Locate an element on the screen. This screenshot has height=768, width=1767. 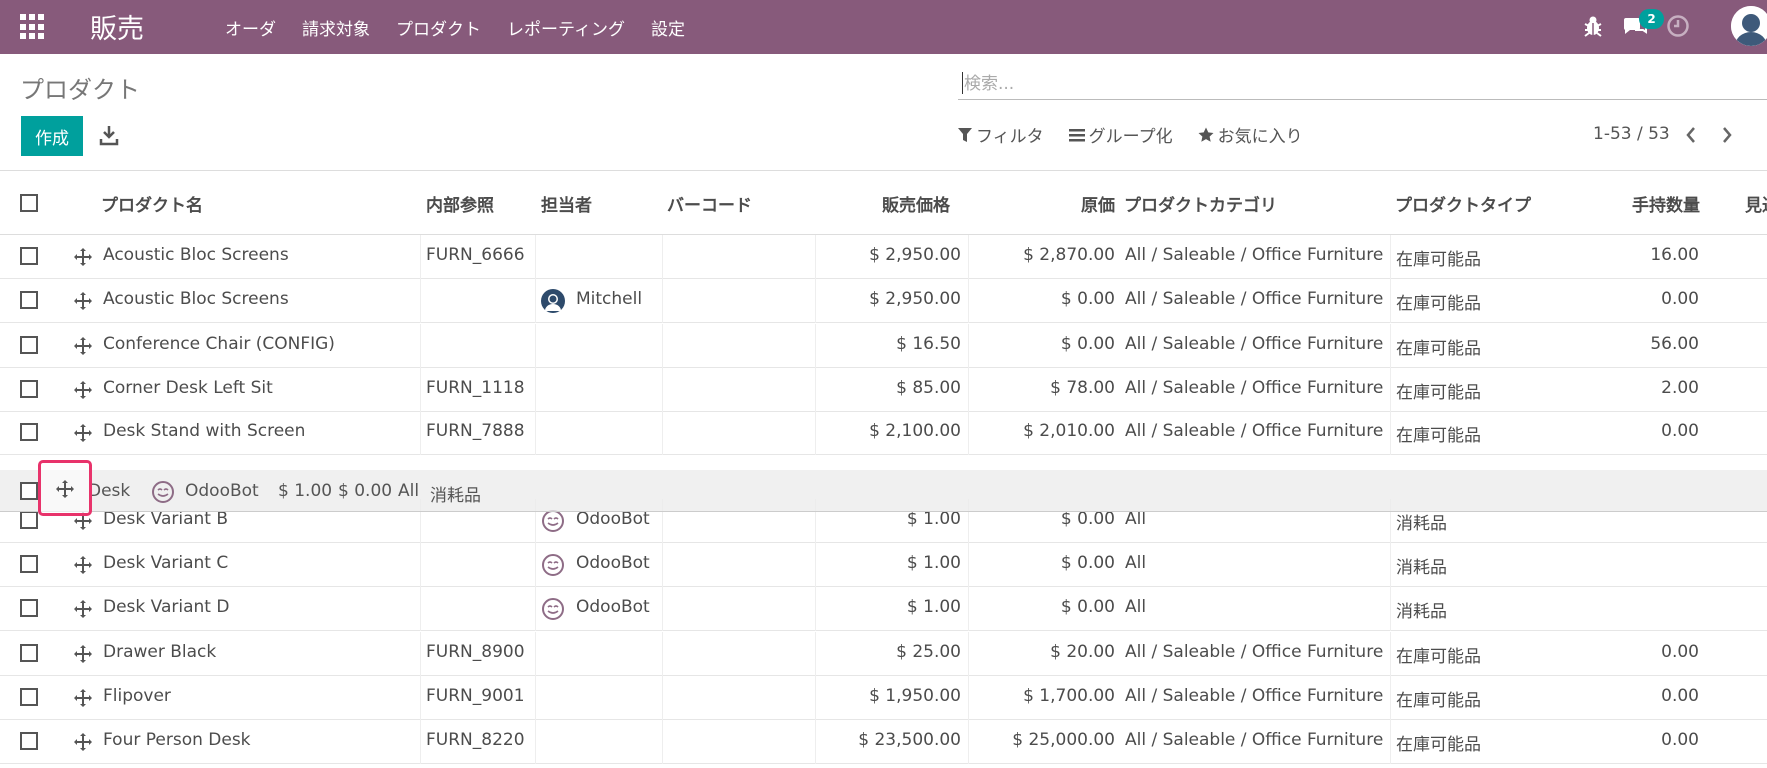
drag-handle-highlight is located at coordinates (65, 488).